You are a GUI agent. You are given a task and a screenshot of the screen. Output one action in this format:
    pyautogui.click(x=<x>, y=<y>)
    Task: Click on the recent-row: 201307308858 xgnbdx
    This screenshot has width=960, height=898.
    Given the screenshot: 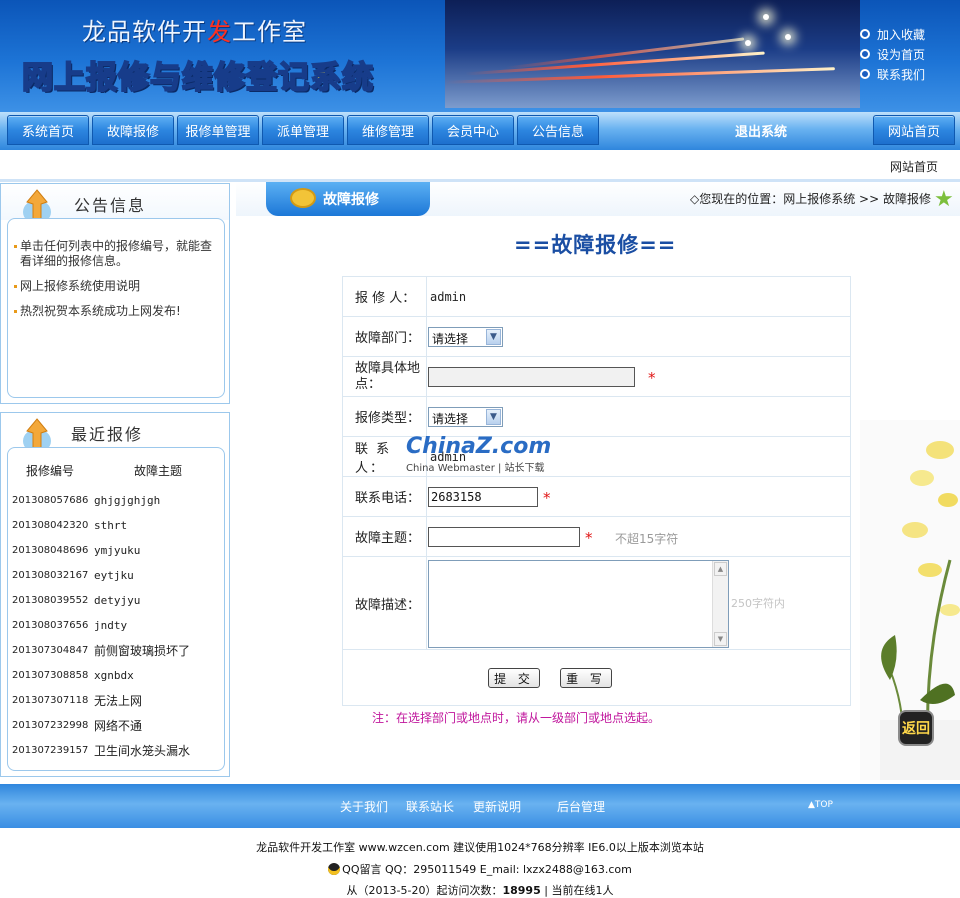 What is the action you would take?
    pyautogui.click(x=118, y=675)
    